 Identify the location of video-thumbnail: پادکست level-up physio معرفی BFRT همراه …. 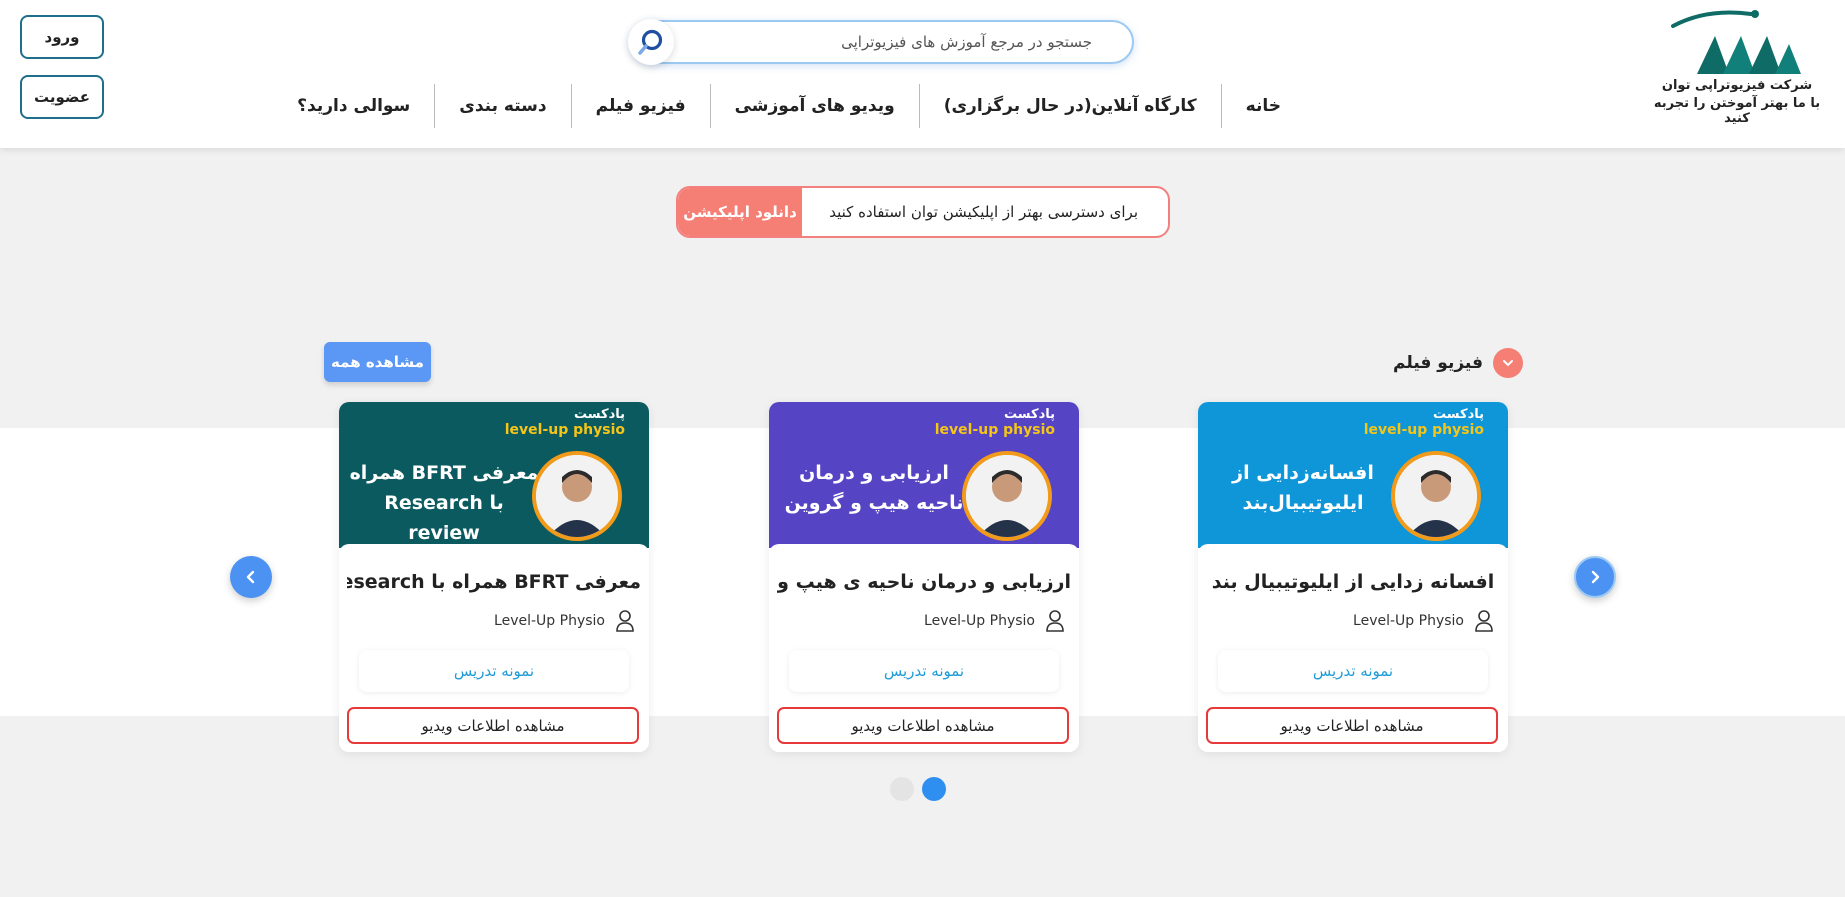
(494, 475).